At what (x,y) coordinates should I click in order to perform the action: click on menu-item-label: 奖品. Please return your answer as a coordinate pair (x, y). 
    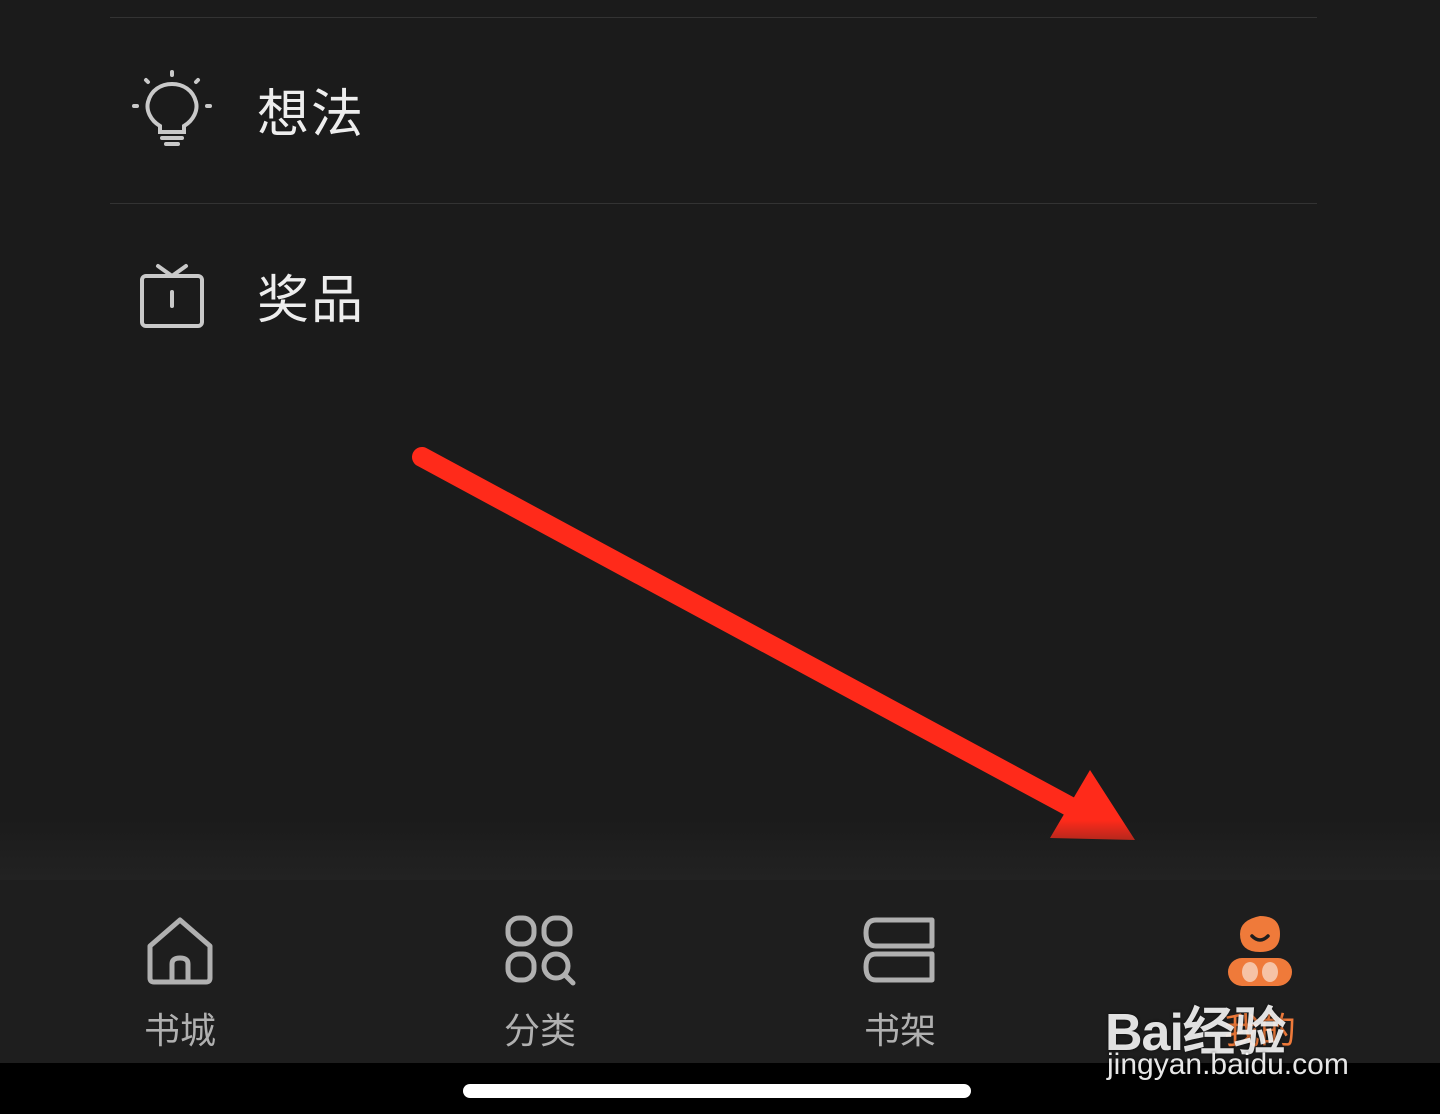
    Looking at the image, I should click on (311, 301).